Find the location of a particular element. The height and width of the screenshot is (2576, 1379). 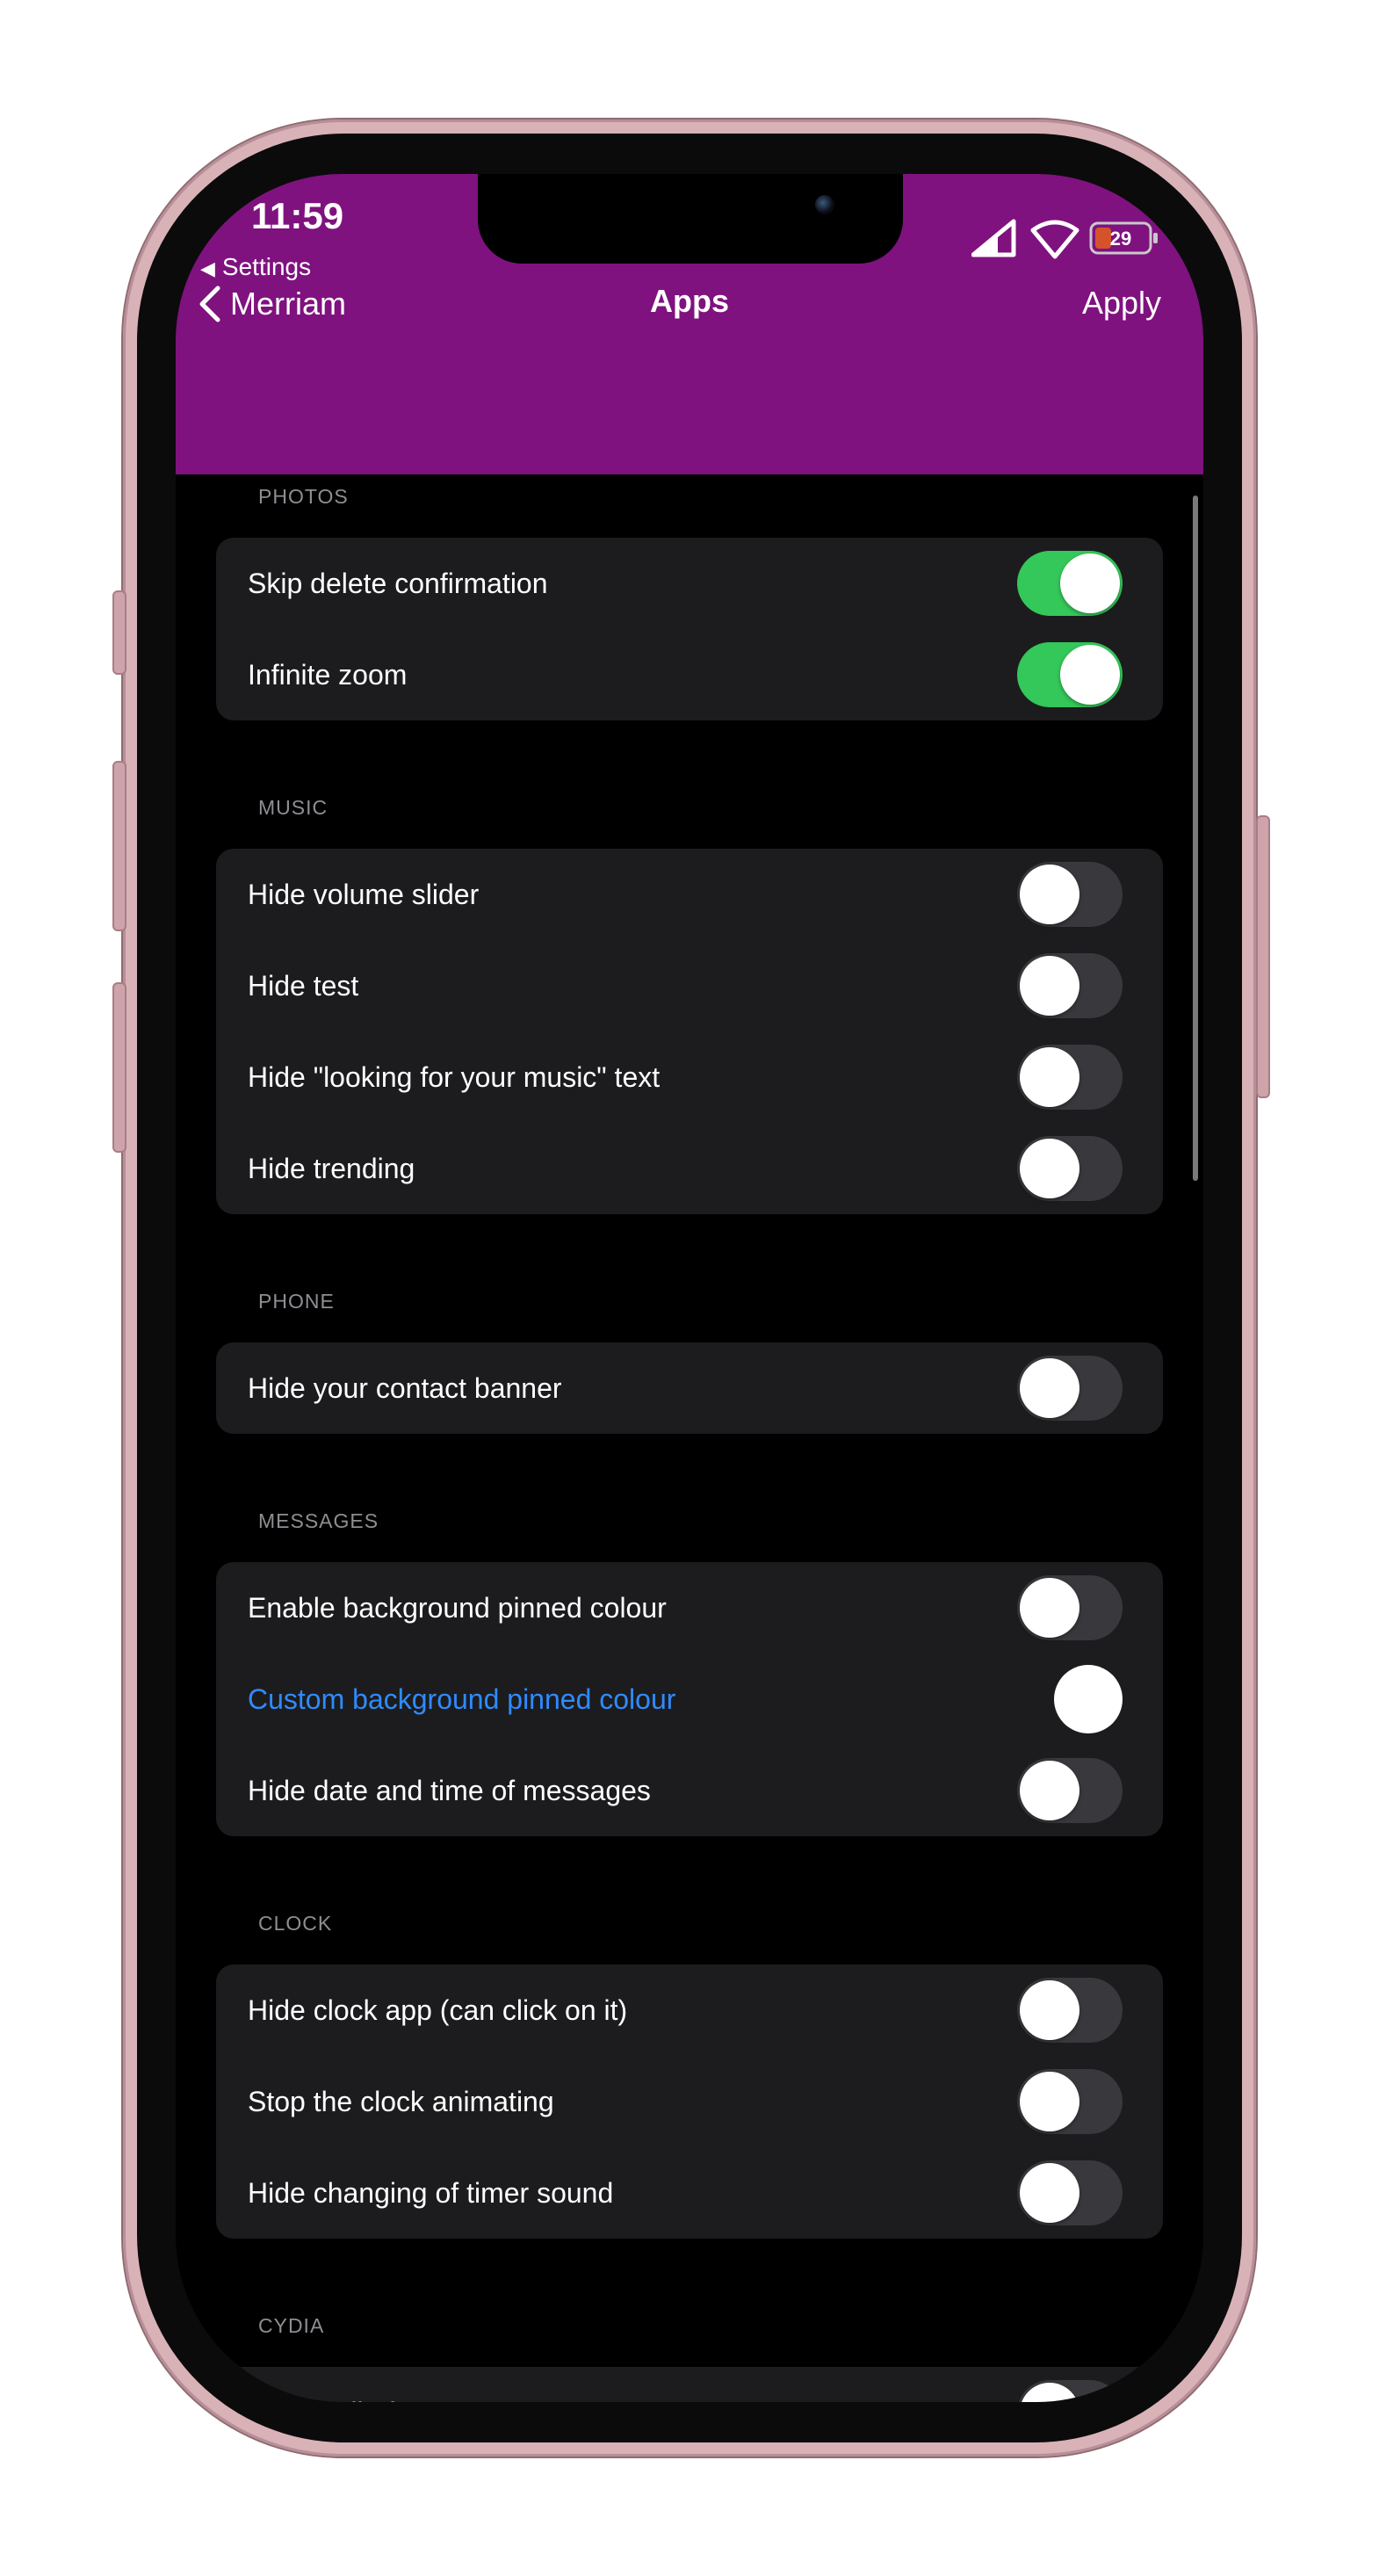

row-label-skip-delete-confirmation: Skip delete confirmation is located at coordinates (398, 583).